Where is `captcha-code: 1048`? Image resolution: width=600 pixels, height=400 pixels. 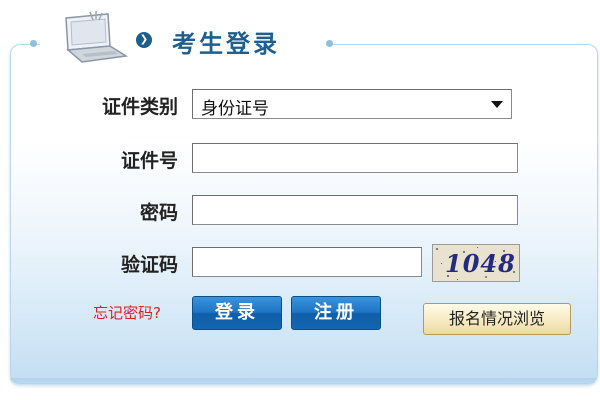
captcha-code: 1048 is located at coordinates (480, 263).